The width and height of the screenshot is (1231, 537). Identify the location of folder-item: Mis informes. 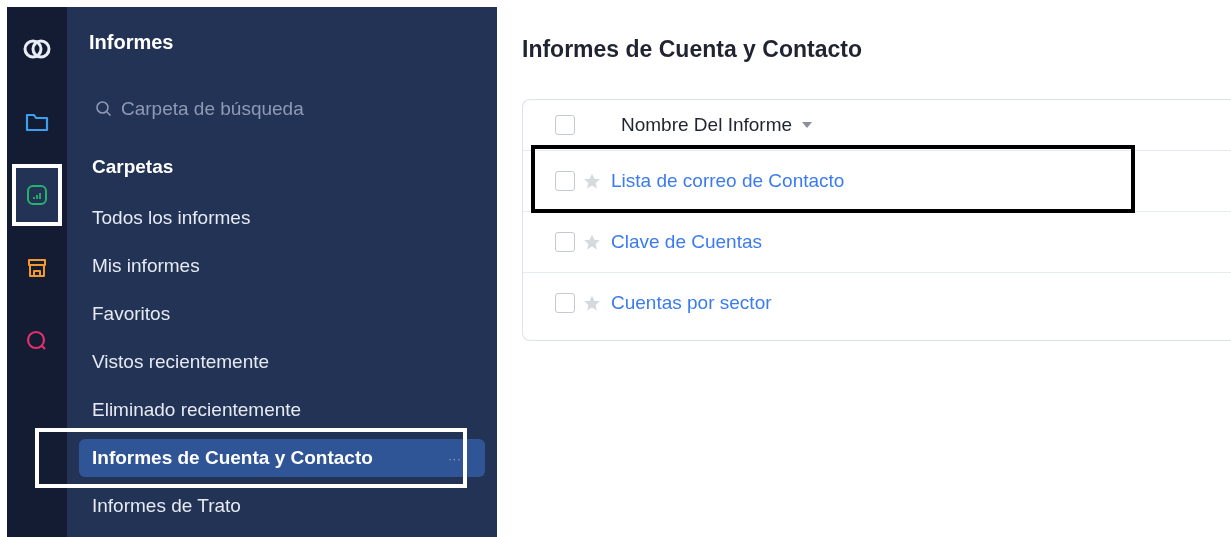
(282, 266).